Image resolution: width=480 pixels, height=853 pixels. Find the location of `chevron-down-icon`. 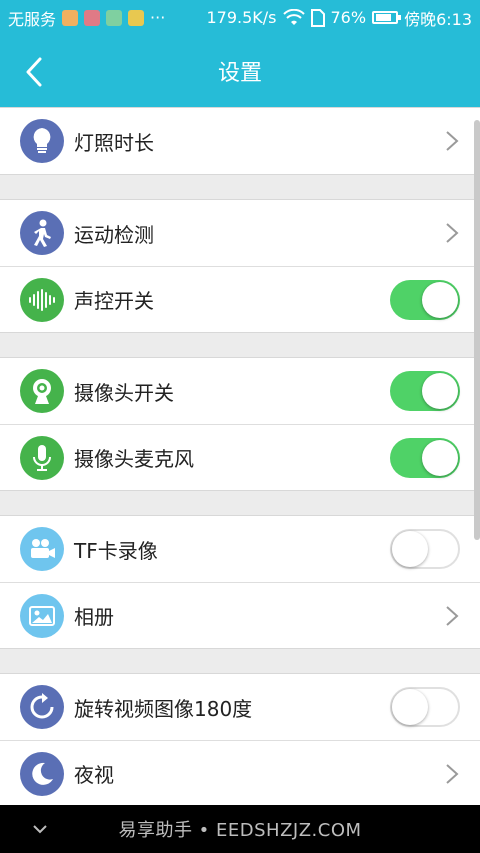

chevron-down-icon is located at coordinates (40, 829).